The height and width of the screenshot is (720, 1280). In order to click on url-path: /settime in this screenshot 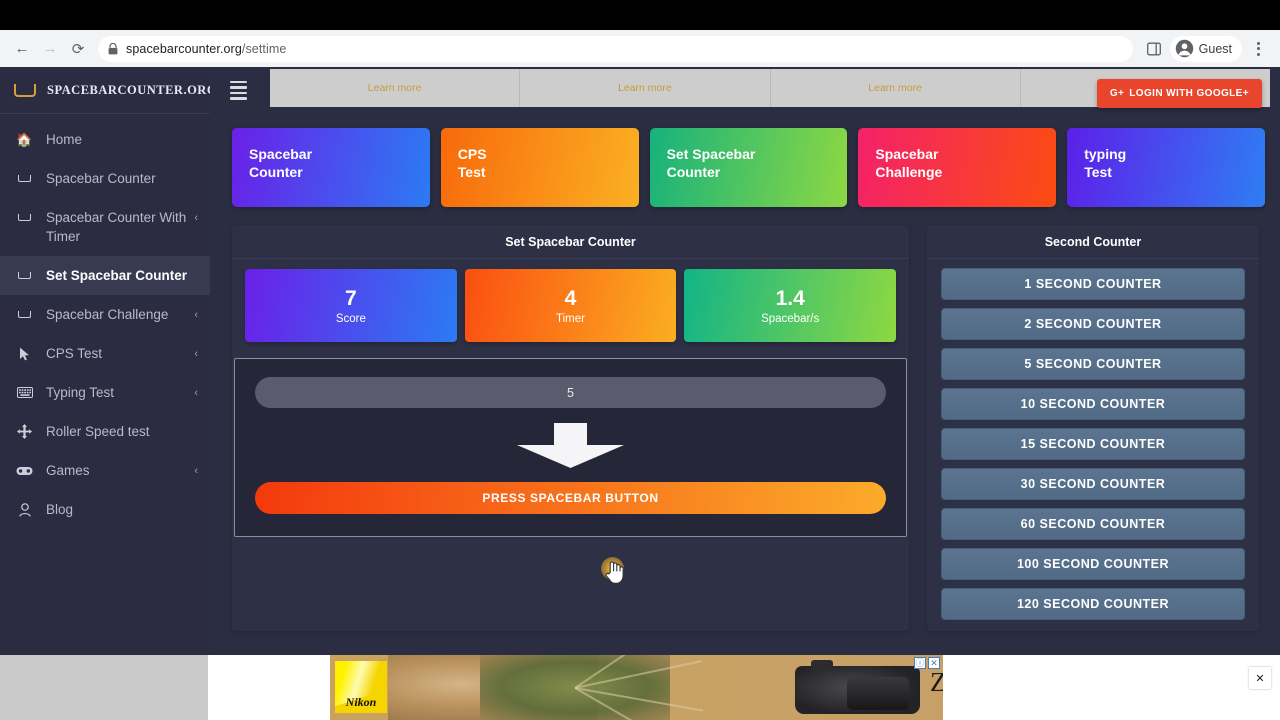, I will do `click(264, 48)`.